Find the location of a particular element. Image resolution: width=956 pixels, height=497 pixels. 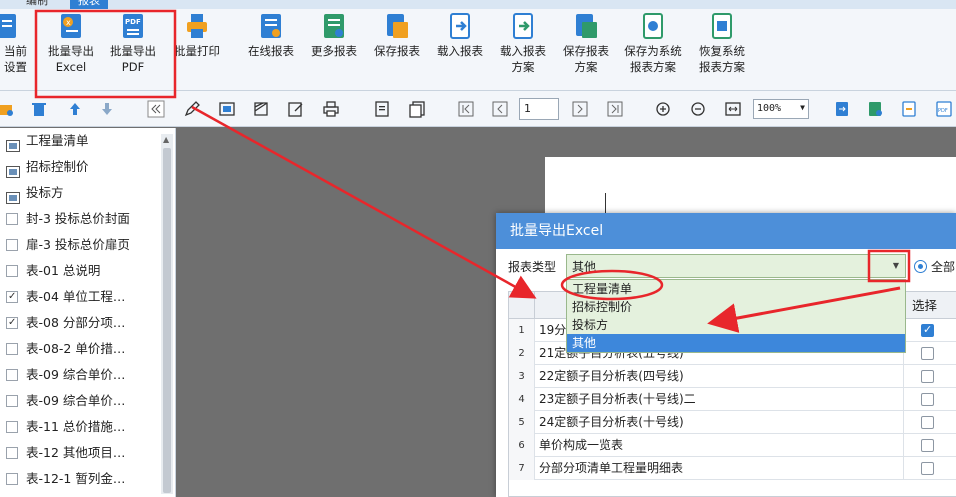

tree-item: 封-3 投标总价封面 is located at coordinates (87, 219).